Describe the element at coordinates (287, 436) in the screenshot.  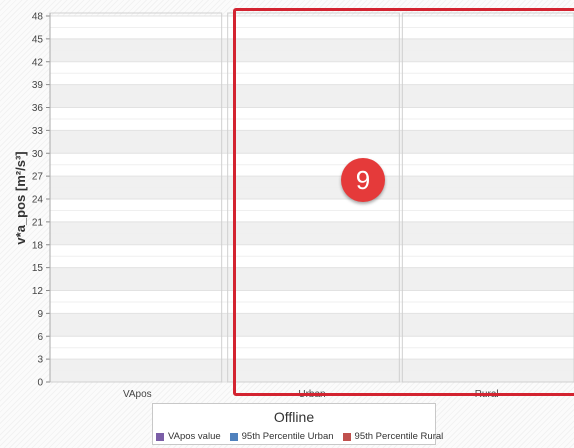
I see `legend-label: 95th Percentile Urban` at that location.